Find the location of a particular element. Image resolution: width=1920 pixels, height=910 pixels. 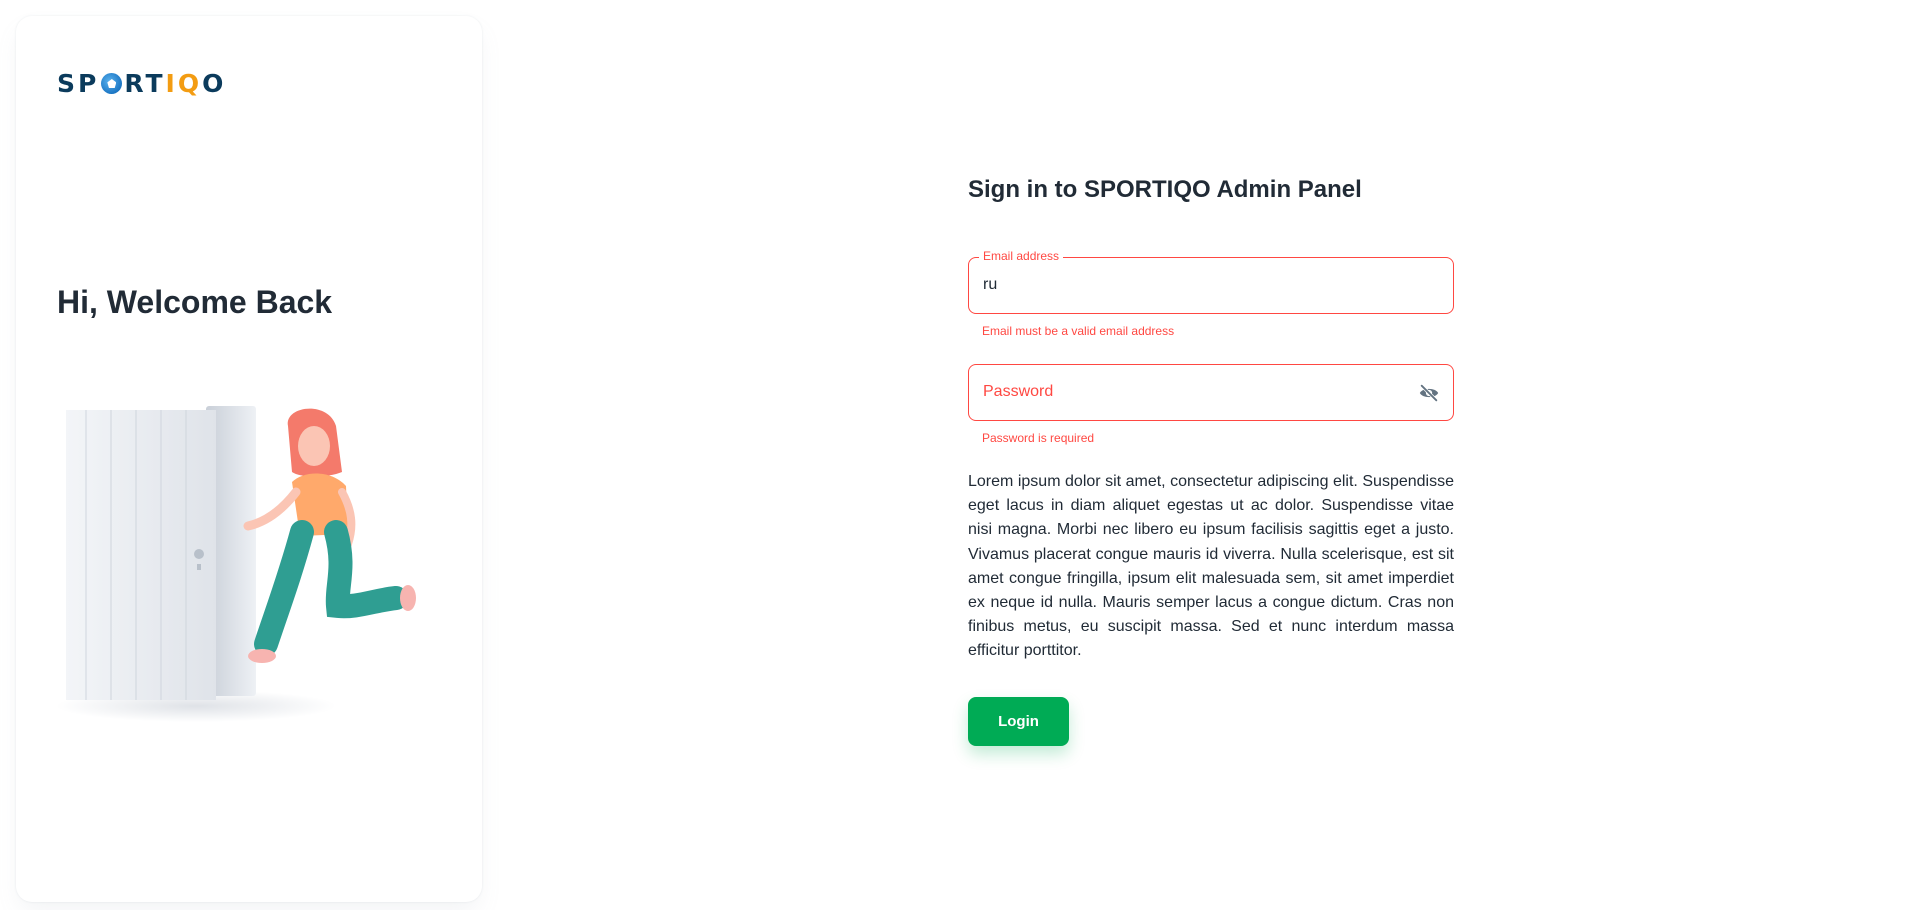

email-field: Email address ru is located at coordinates (1211, 281).